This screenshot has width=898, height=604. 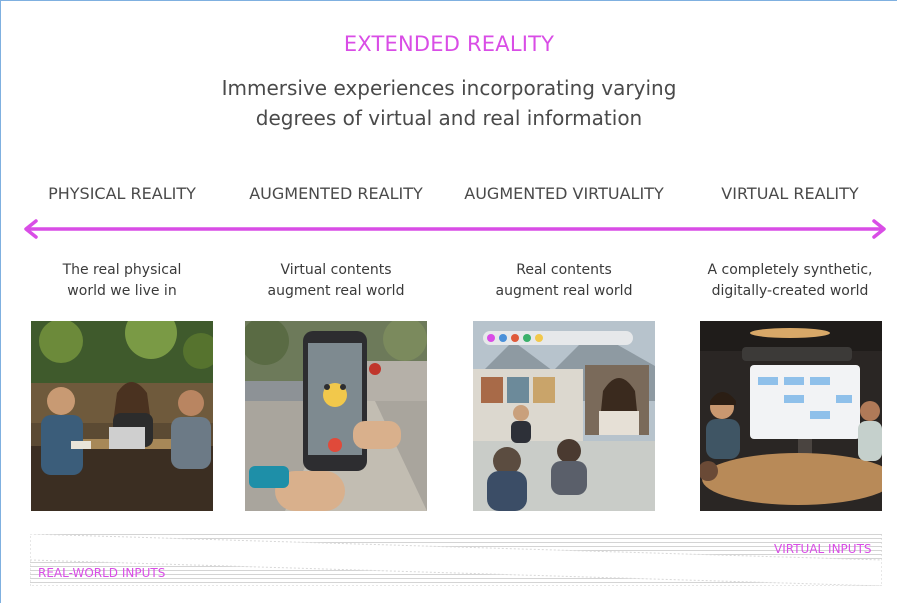 I want to click on vr-meeting-room-render, so click(x=791, y=416).